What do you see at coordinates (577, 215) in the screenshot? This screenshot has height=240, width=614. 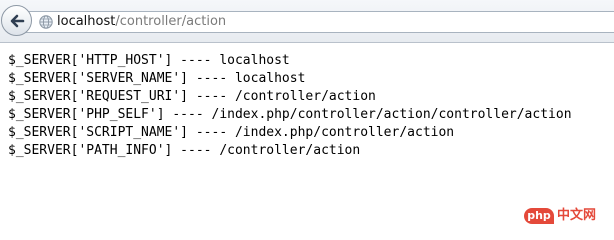 I see `watermark-site-text: 中文网` at bounding box center [577, 215].